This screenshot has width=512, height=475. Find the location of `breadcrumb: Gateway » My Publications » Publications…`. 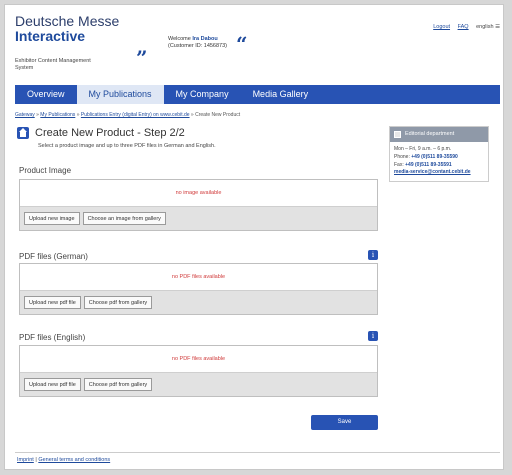

breadcrumb: Gateway » My Publications » Publications… is located at coordinates (128, 115).